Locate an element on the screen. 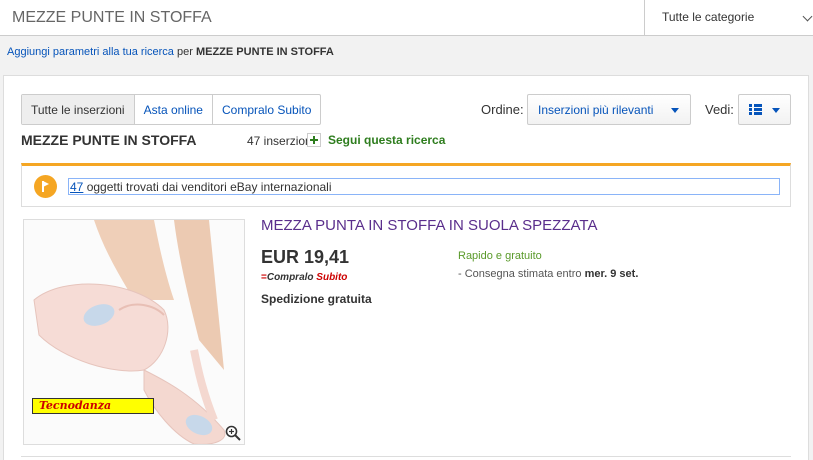 Image resolution: width=813 pixels, height=460 pixels. category-select-label: Tutte le categorie is located at coordinates (708, 17).